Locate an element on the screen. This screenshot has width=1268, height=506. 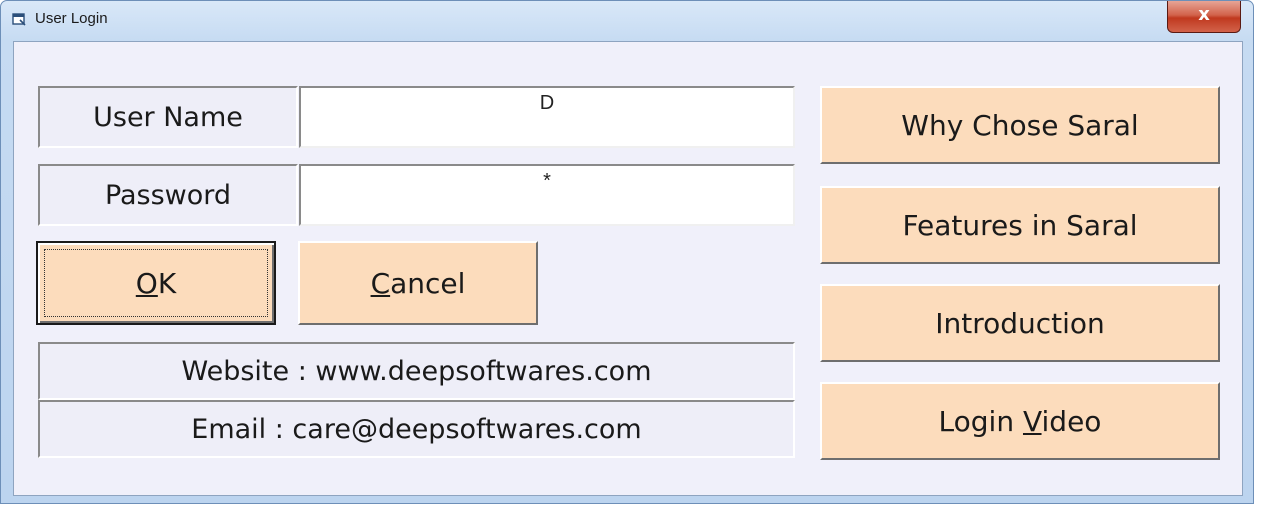
login-video-label: Login Video is located at coordinates (1020, 421).